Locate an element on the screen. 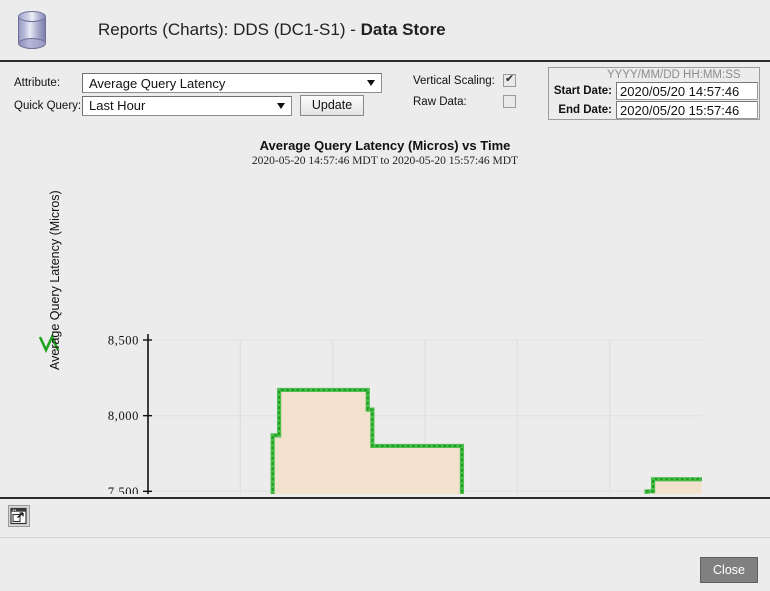 The image size is (770, 591). raw-data-checkbox is located at coordinates (509, 101).